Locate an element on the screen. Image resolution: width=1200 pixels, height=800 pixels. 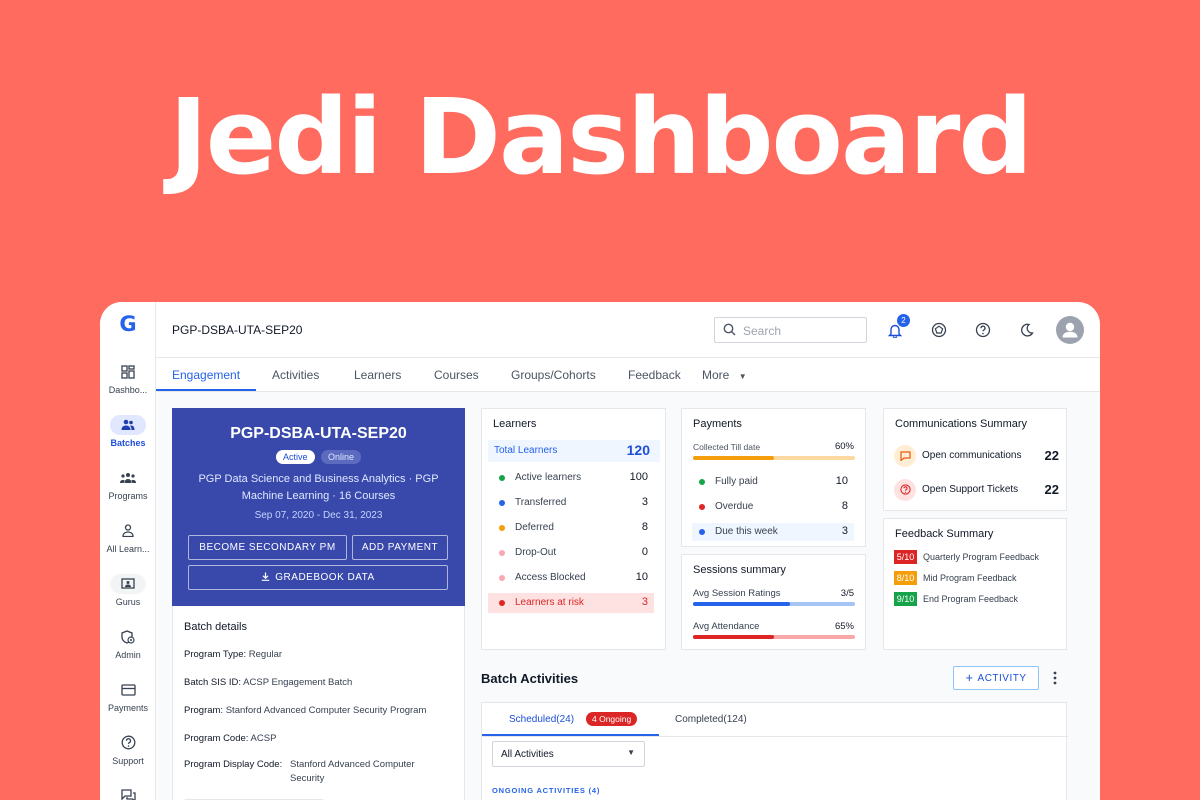
learner-status-row: Deferred 8 is located at coordinates (571, 528).